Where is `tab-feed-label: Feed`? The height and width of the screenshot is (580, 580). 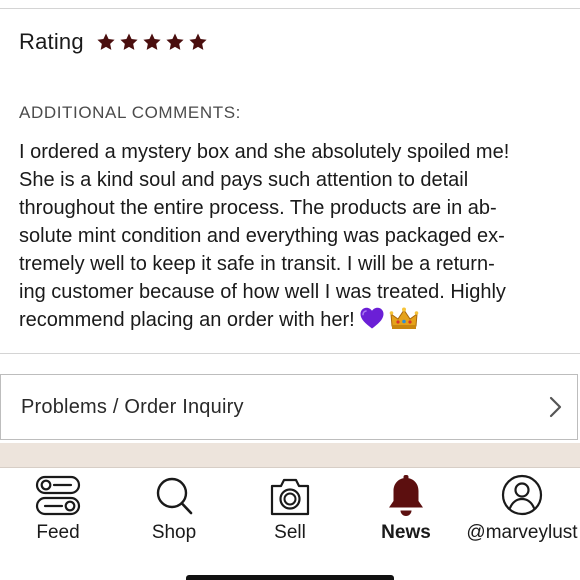 tab-feed-label: Feed is located at coordinates (58, 532).